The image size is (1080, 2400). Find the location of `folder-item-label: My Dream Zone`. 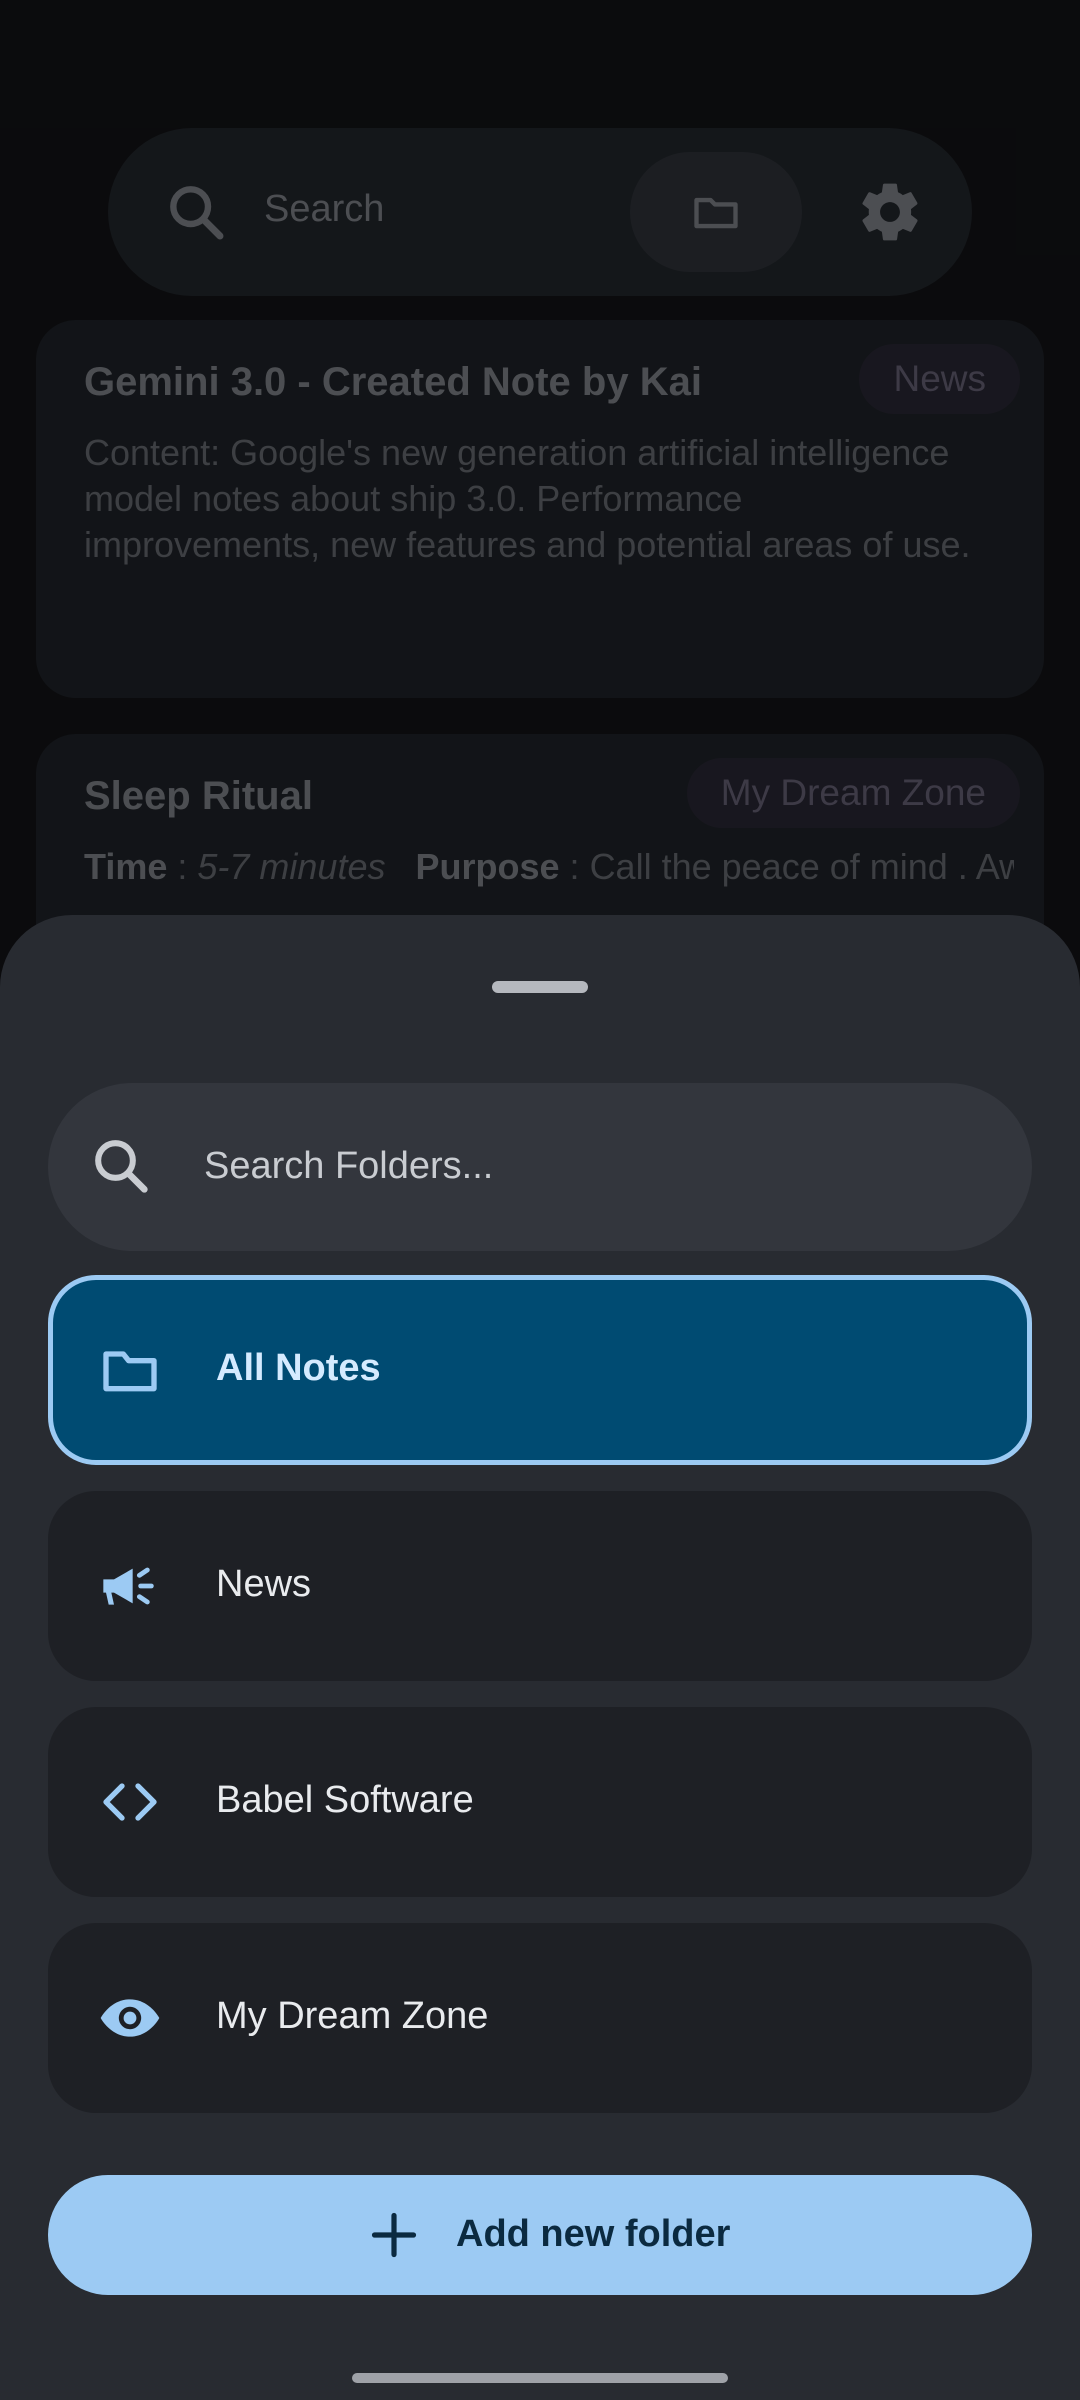

folder-item-label: My Dream Zone is located at coordinates (352, 2016).